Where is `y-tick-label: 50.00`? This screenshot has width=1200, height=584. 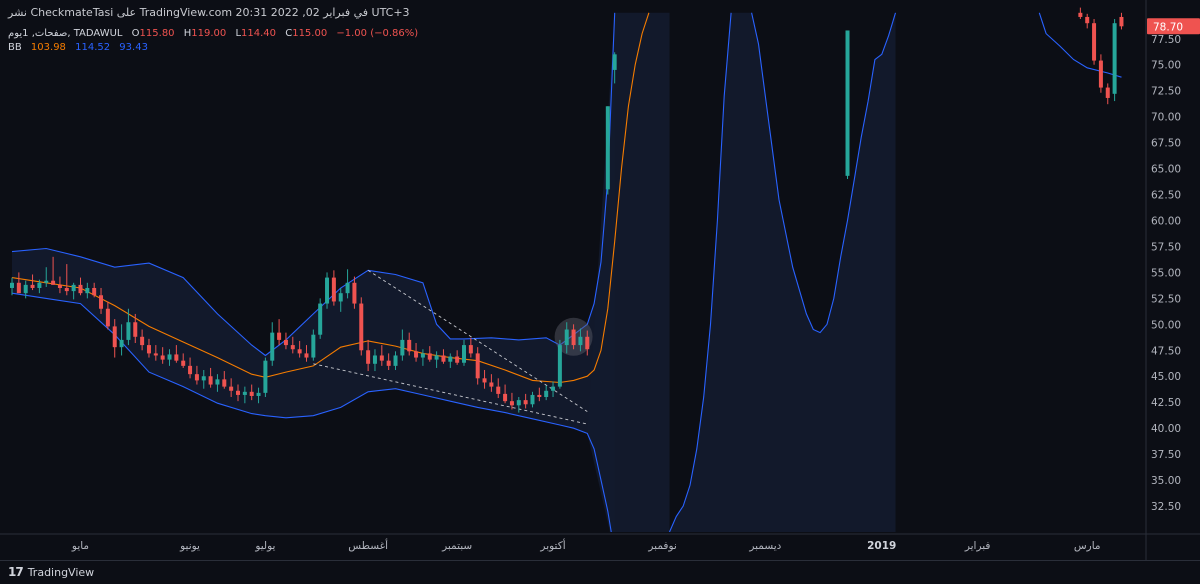 y-tick-label: 50.00 is located at coordinates (1166, 325).